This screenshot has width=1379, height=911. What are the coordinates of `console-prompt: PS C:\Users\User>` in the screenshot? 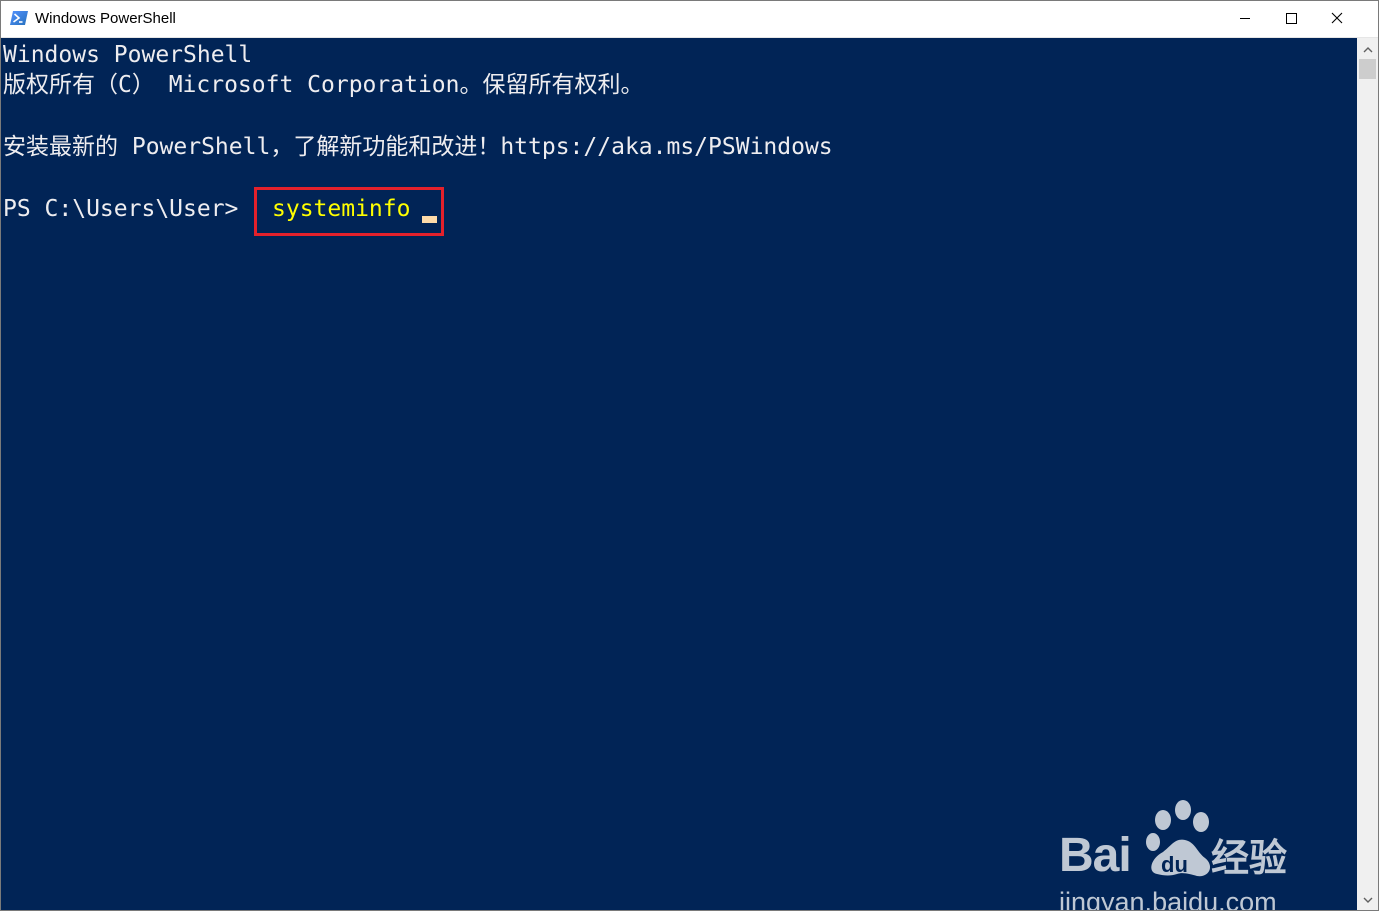 It's located at (121, 209).